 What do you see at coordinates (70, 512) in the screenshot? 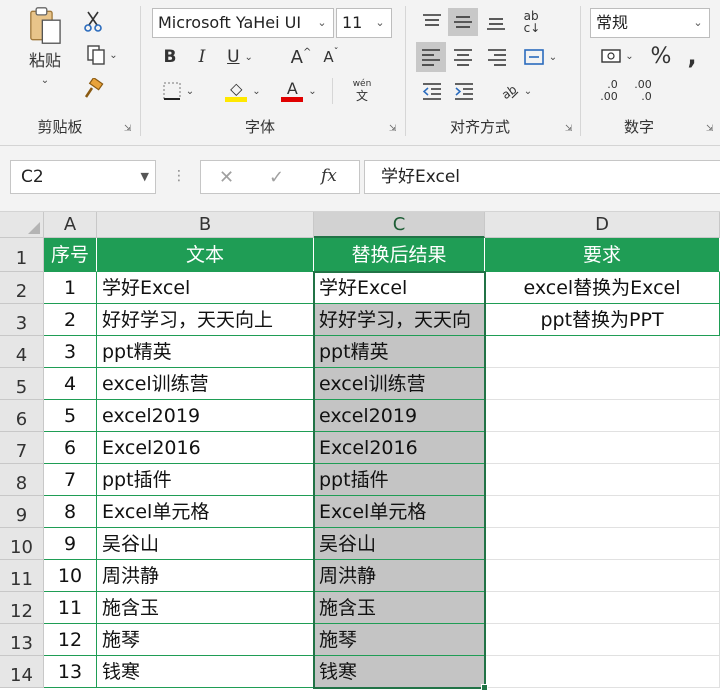
I see `cell-a9: 8` at bounding box center [70, 512].